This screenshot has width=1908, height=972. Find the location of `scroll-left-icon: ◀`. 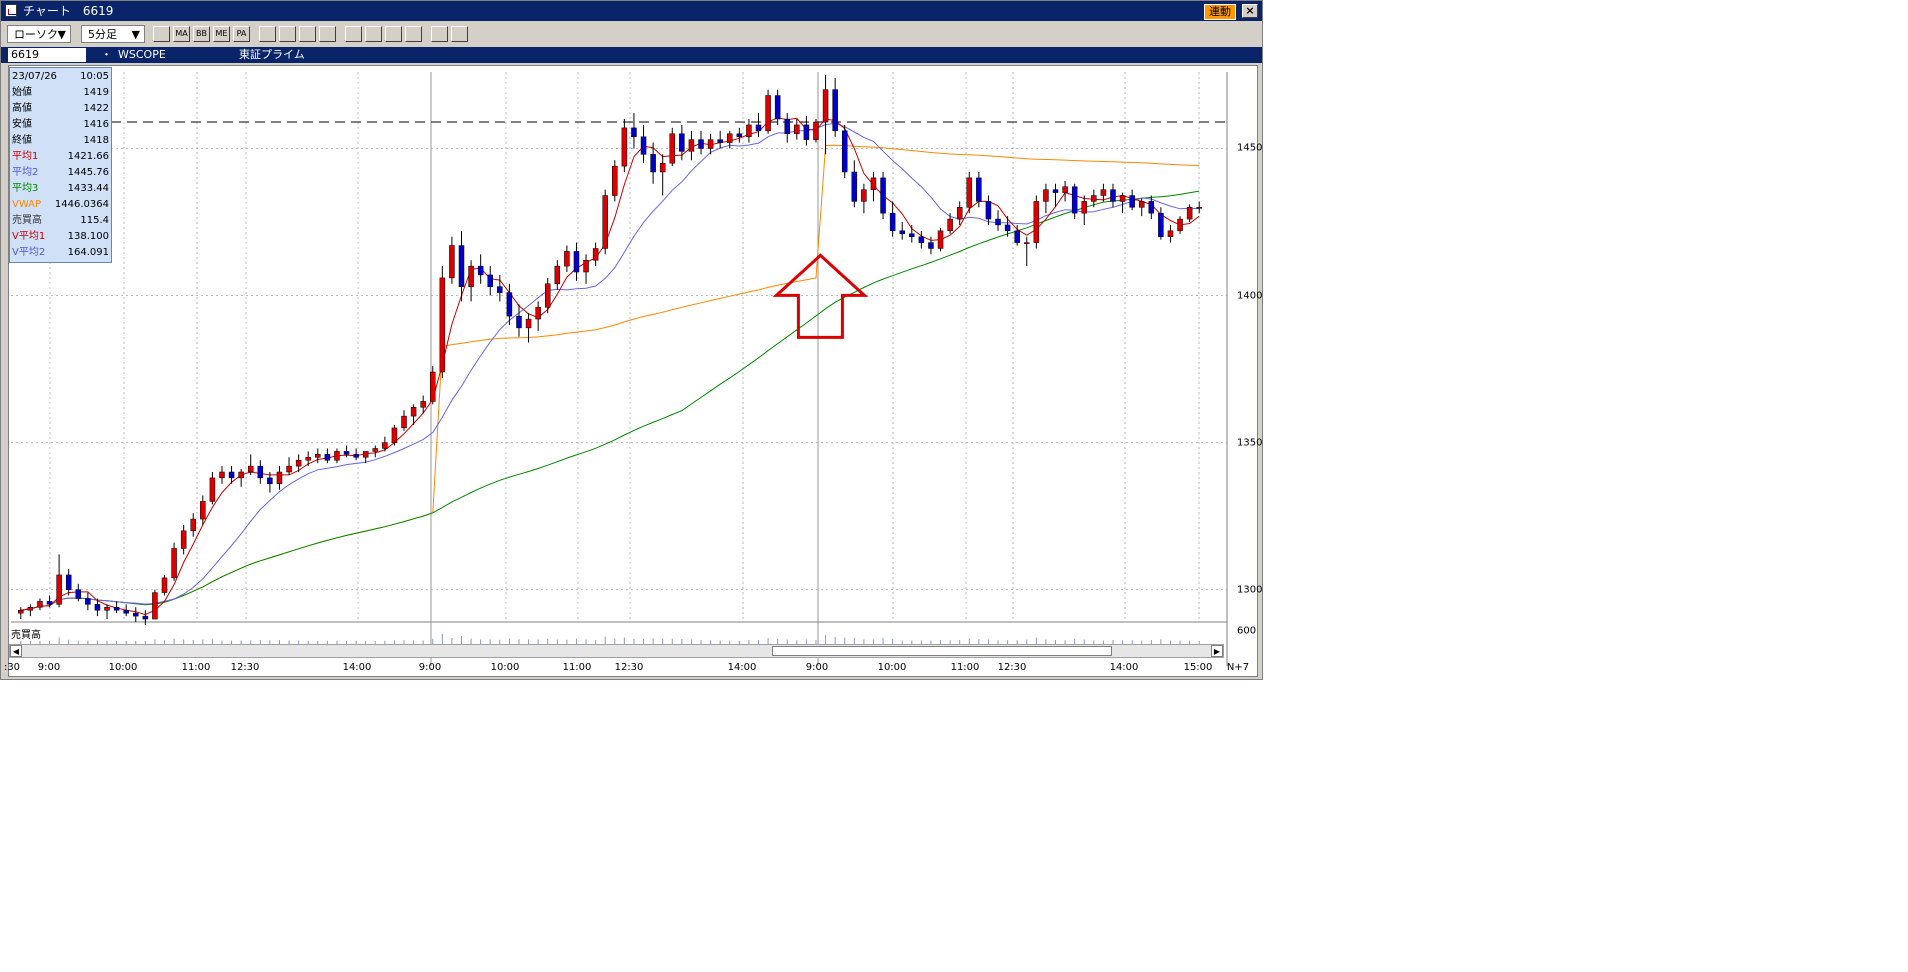

scroll-left-icon: ◀ is located at coordinates (16, 651).